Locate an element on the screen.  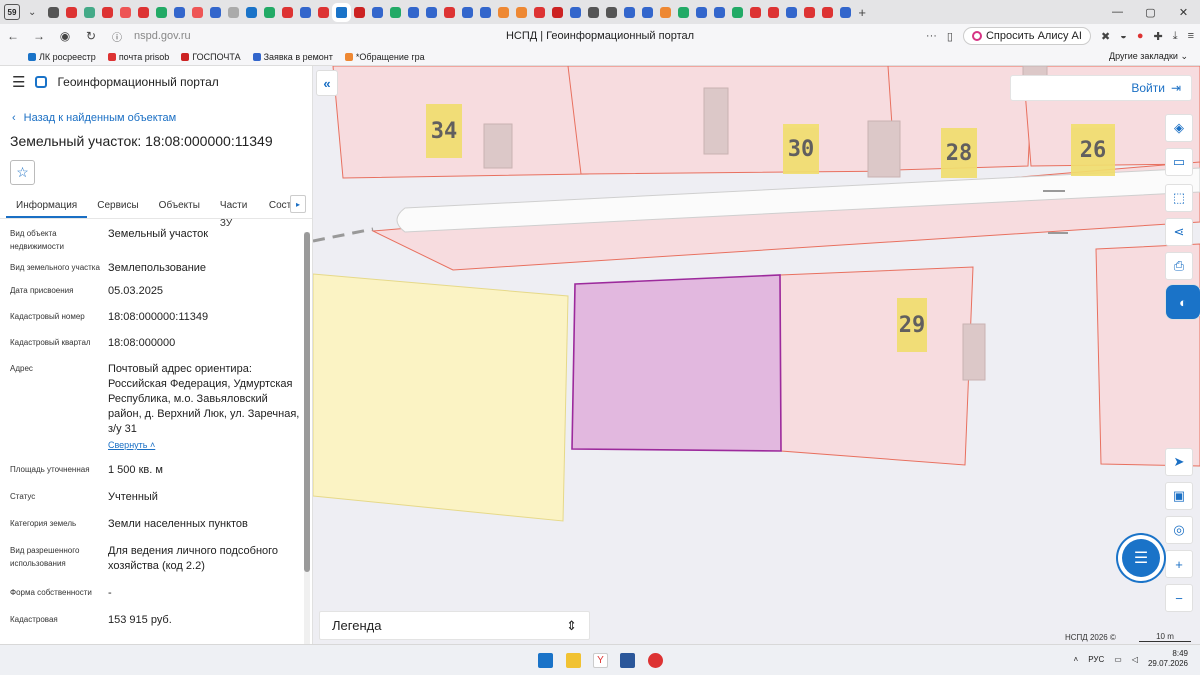
extension-icon: ◒ is located at coordinates (1123, 36).